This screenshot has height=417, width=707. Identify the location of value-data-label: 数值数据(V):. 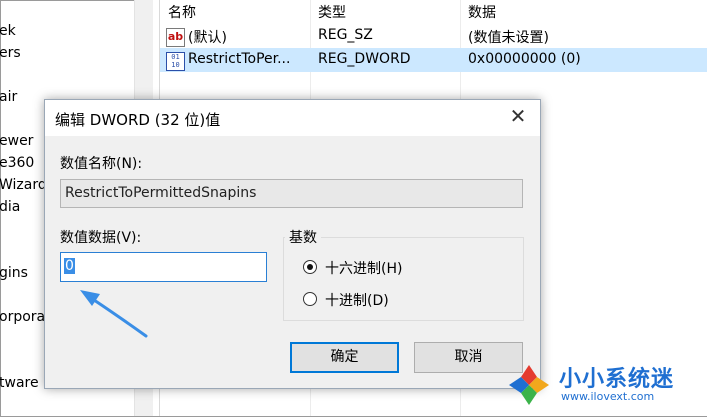
(101, 238).